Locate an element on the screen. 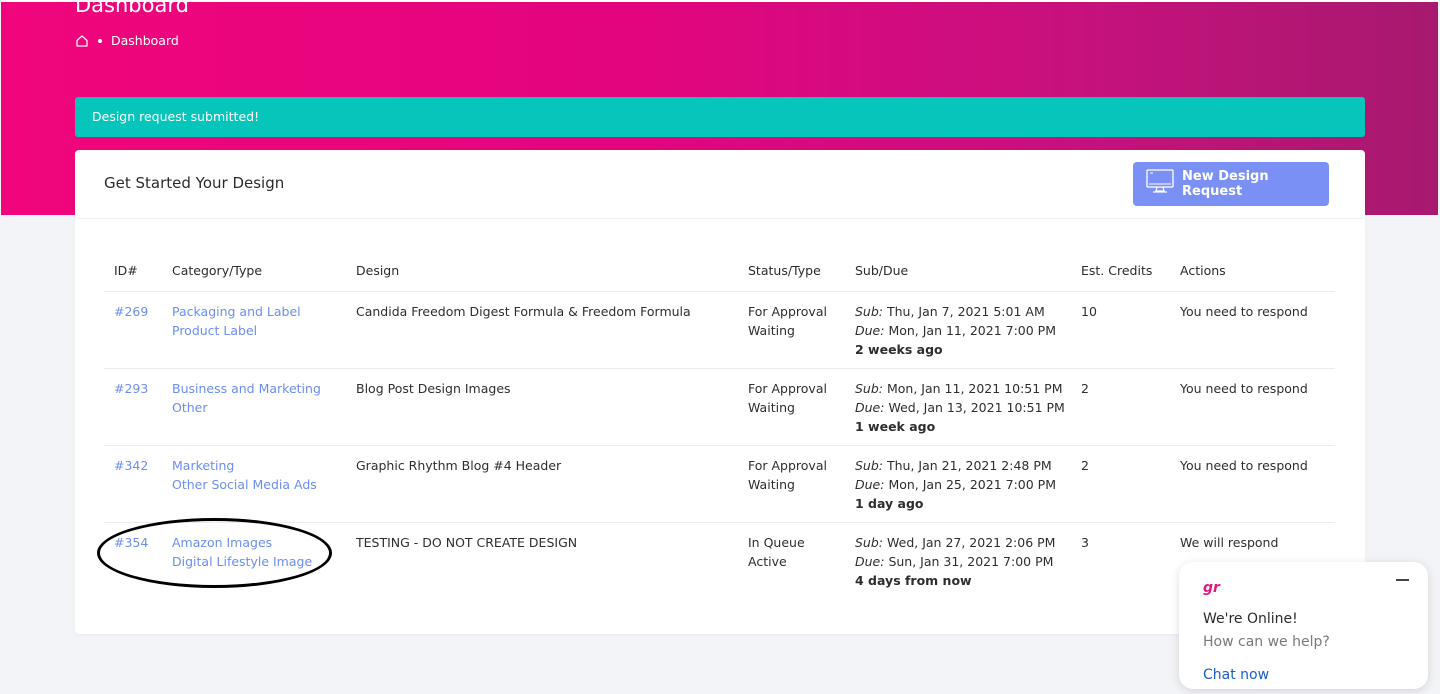 The width and height of the screenshot is (1440, 694). request-id-link: #293 is located at coordinates (131, 388).